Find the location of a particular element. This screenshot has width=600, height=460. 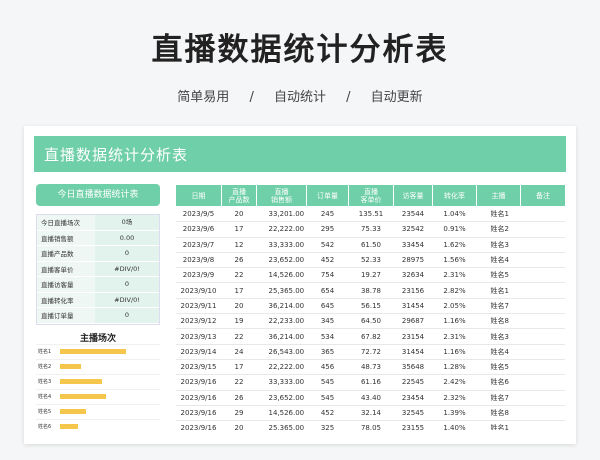

table-cell: 28975 is located at coordinates (413, 260).